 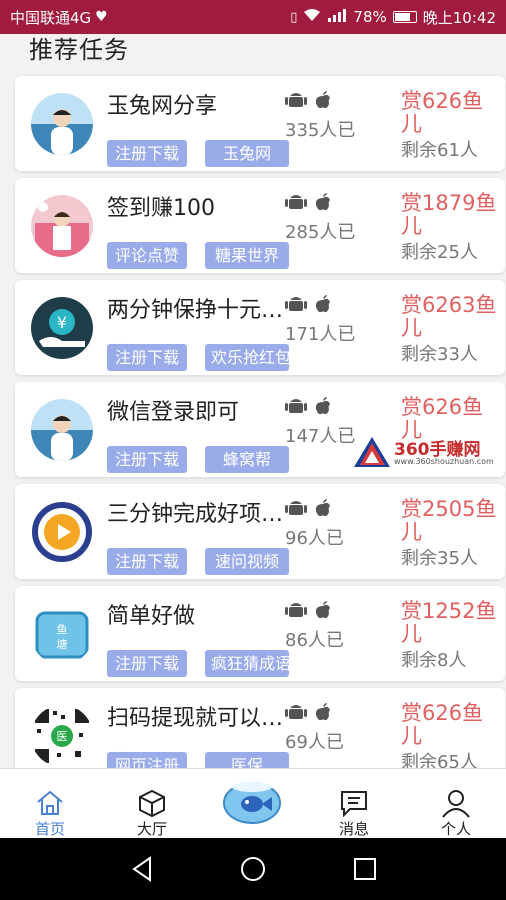 I want to click on tab-messages: 消息, so click(x=354, y=804).